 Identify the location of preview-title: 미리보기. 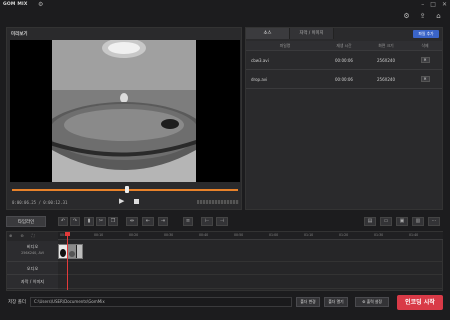
(19, 34).